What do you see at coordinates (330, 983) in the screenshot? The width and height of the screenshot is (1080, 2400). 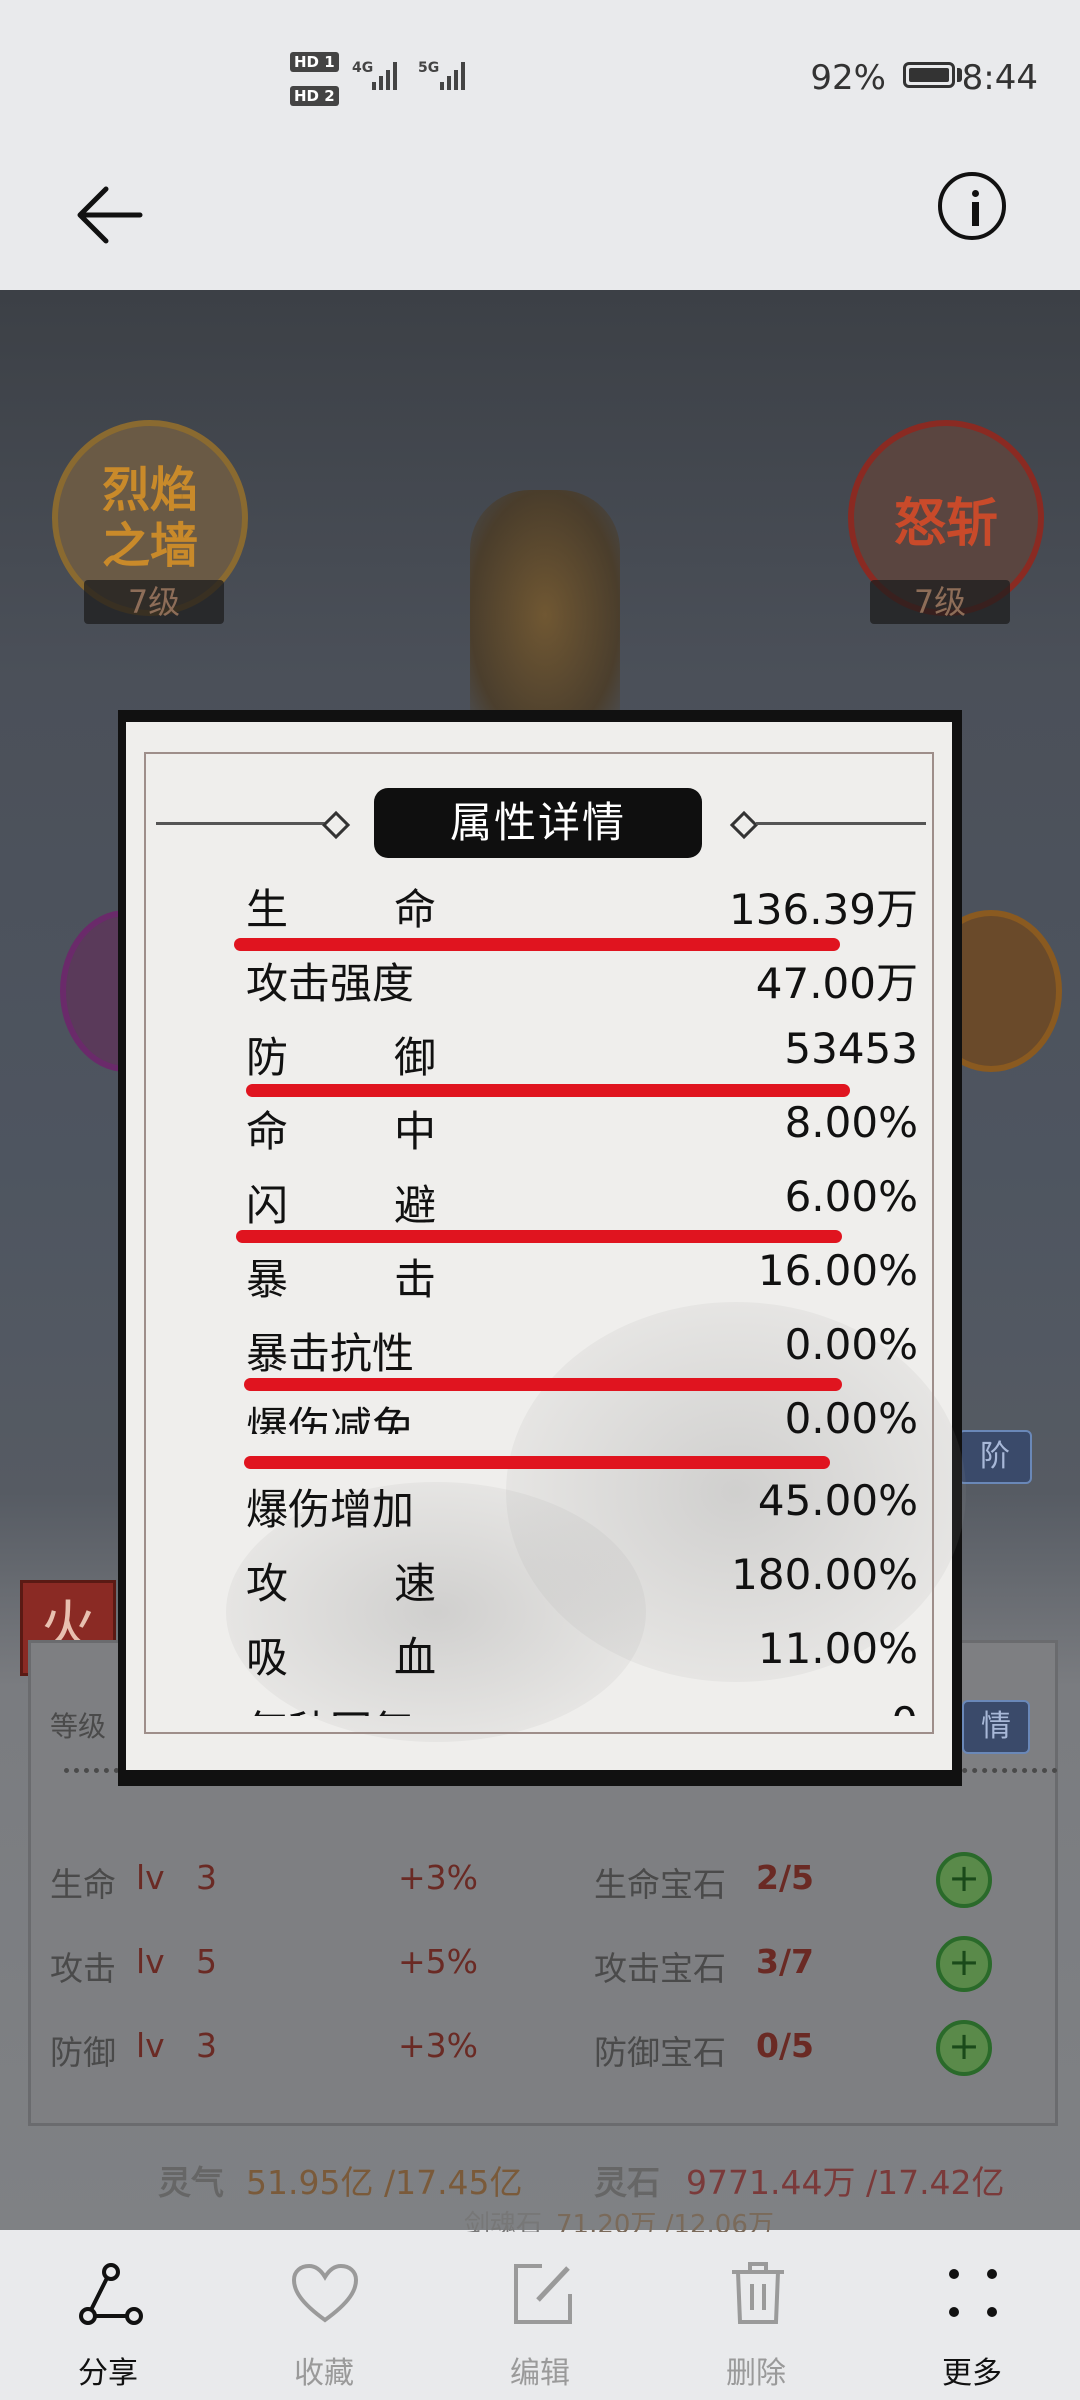 I see `attribute-label: 攻击强度` at bounding box center [330, 983].